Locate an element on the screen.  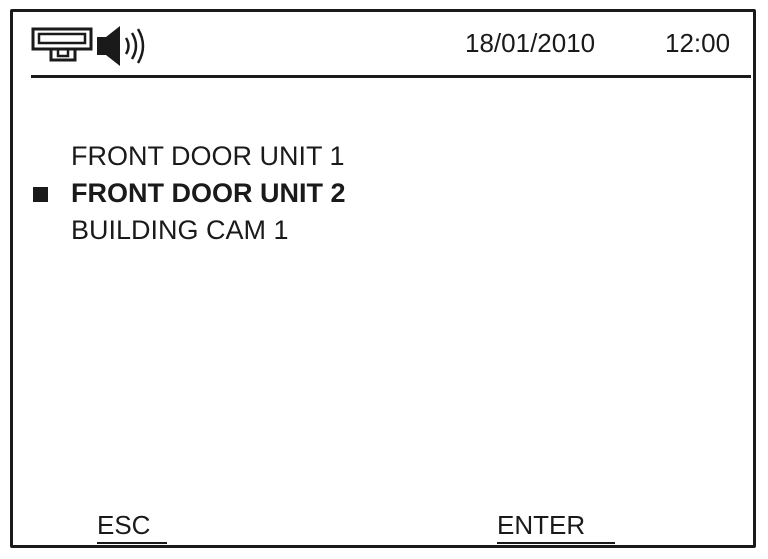
menu-item-front-door-unit-2: FRONT DOOR UNIT 2 is located at coordinates (333, 193).